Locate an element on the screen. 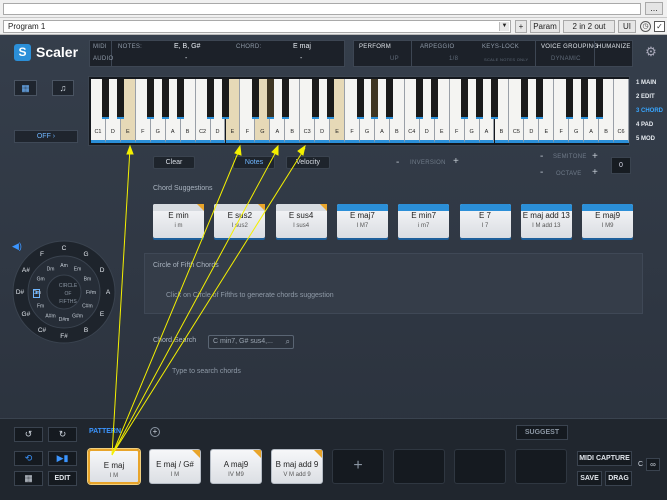 Image resolution: width=667 pixels, height=500 pixels. guitar-view-icon: ♫ is located at coordinates (63, 88).